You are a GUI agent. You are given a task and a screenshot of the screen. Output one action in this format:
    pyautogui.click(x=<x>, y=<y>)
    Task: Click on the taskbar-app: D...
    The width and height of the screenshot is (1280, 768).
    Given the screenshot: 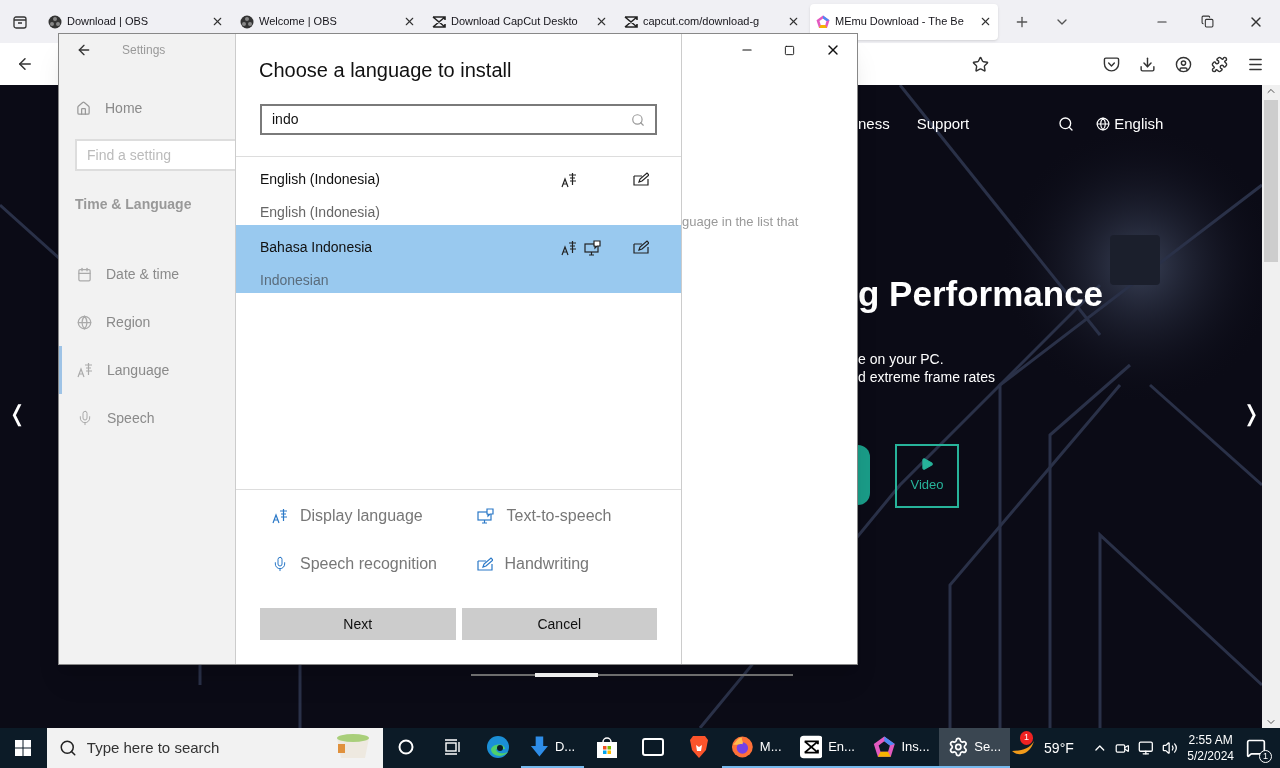 What is the action you would take?
    pyautogui.click(x=553, y=748)
    